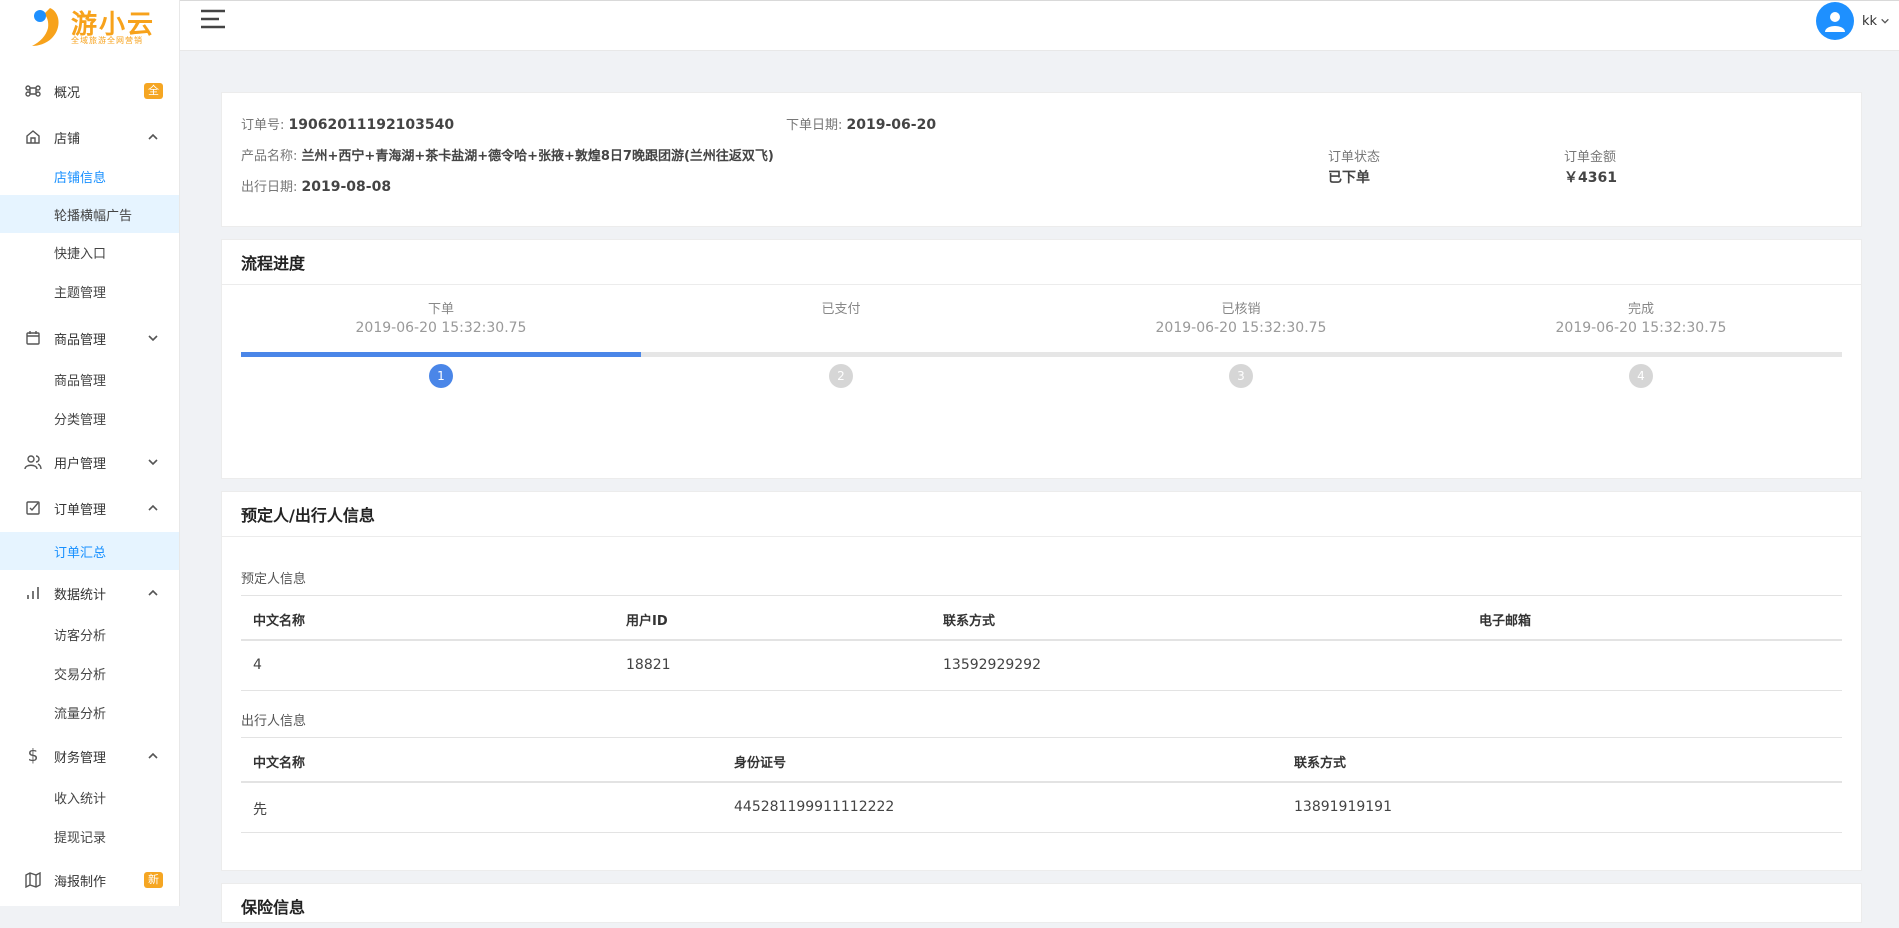 The image size is (1899, 928). What do you see at coordinates (1041, 262) in the screenshot?
I see `progress-title: 流程进度` at bounding box center [1041, 262].